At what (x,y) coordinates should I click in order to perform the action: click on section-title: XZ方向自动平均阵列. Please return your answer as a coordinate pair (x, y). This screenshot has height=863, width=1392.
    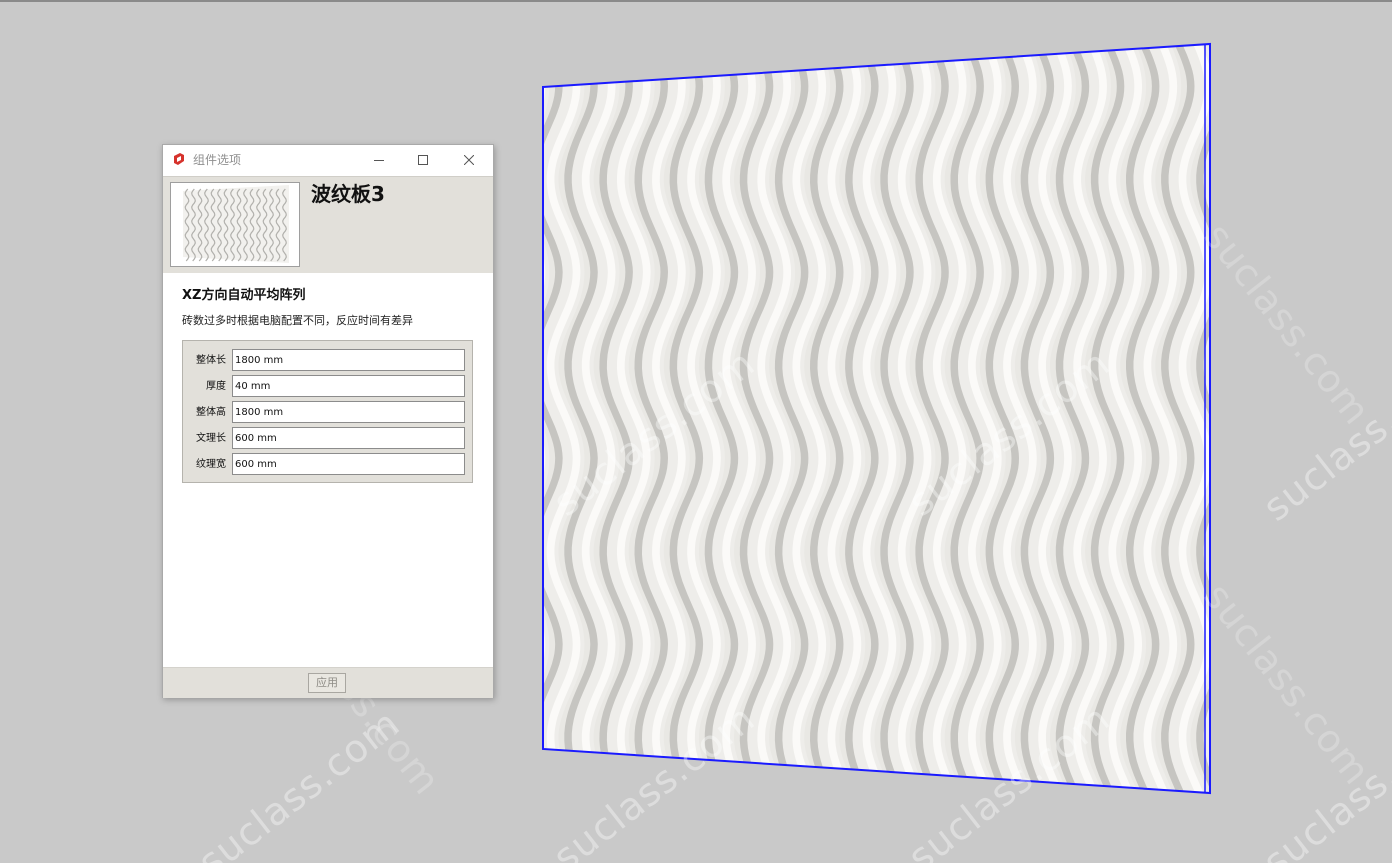
    Looking at the image, I should click on (244, 295).